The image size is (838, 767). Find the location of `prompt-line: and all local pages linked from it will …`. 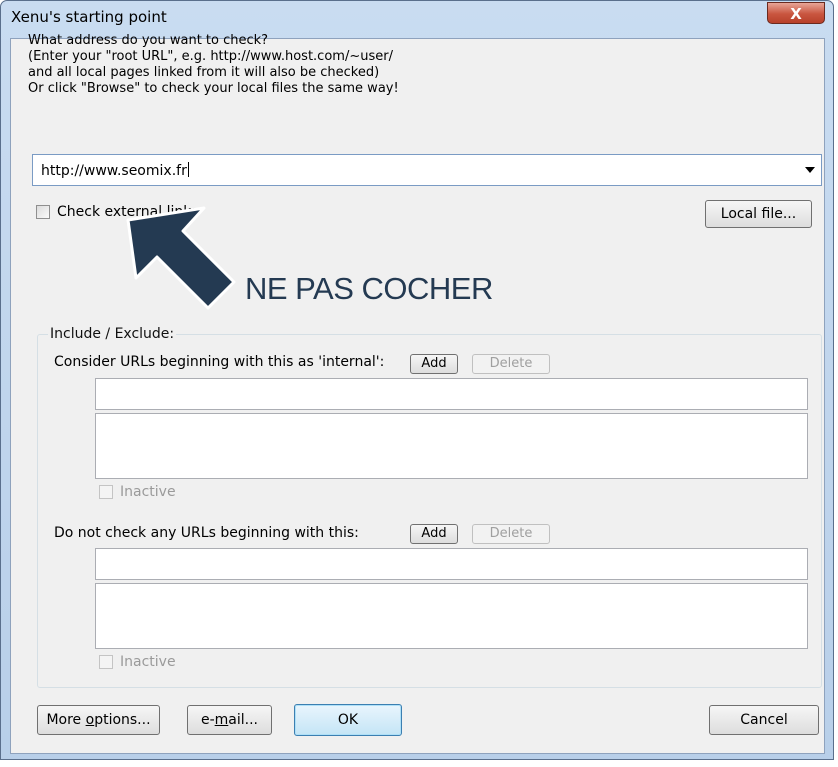

prompt-line: and all local pages linked from it will … is located at coordinates (204, 72).